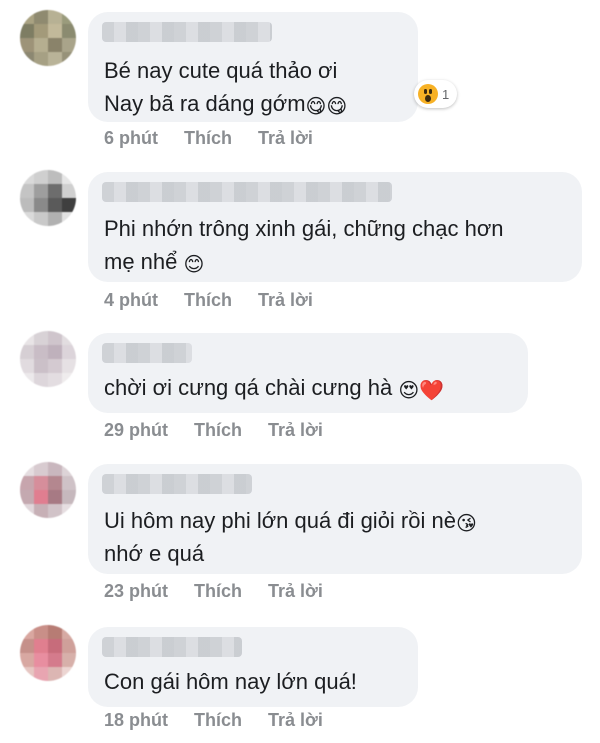 This screenshot has height=743, width=600. What do you see at coordinates (304, 228) in the screenshot?
I see `comment-text-line: Phi nhớn trông xinh gái, chững chạc hơn` at bounding box center [304, 228].